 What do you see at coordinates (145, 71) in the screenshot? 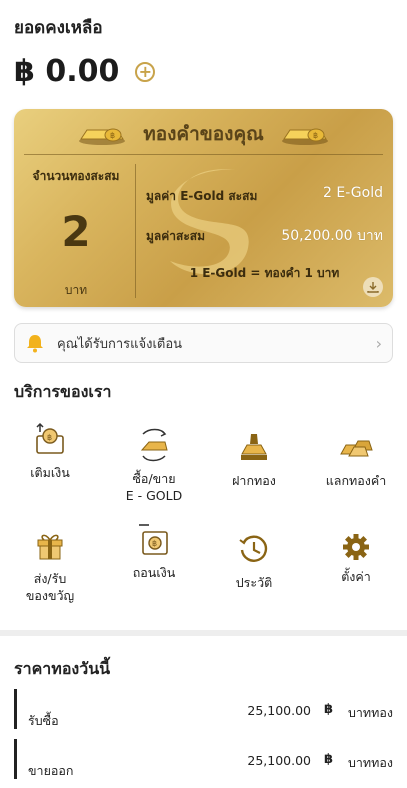
I see `plus-circle-icon: +` at bounding box center [145, 71].